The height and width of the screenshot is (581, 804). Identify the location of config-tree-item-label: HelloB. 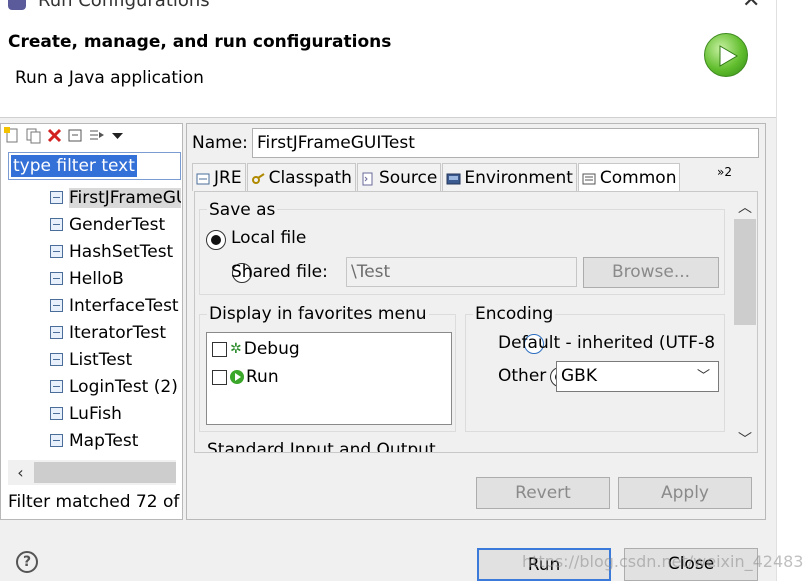
(96, 278).